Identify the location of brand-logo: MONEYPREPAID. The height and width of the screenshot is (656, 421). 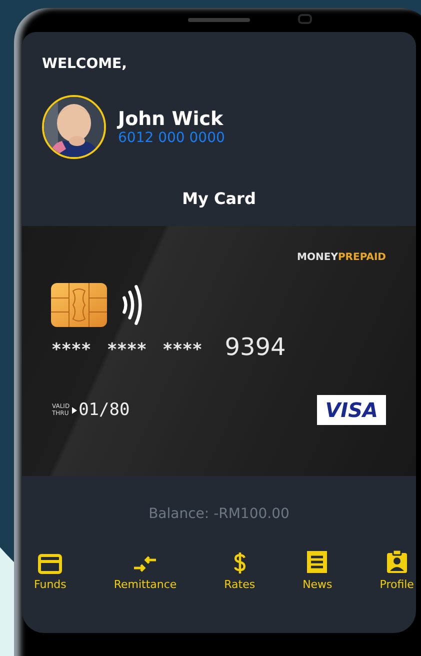
(341, 257).